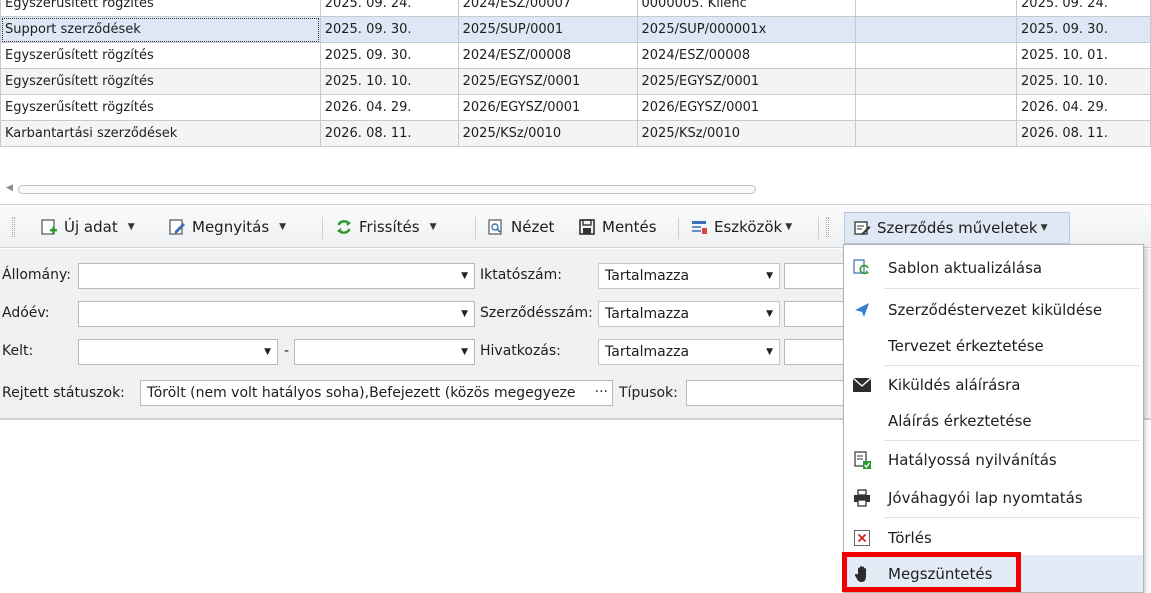  What do you see at coordinates (741, 227) in the screenshot?
I see `tools-button: Eszközök ▼` at bounding box center [741, 227].